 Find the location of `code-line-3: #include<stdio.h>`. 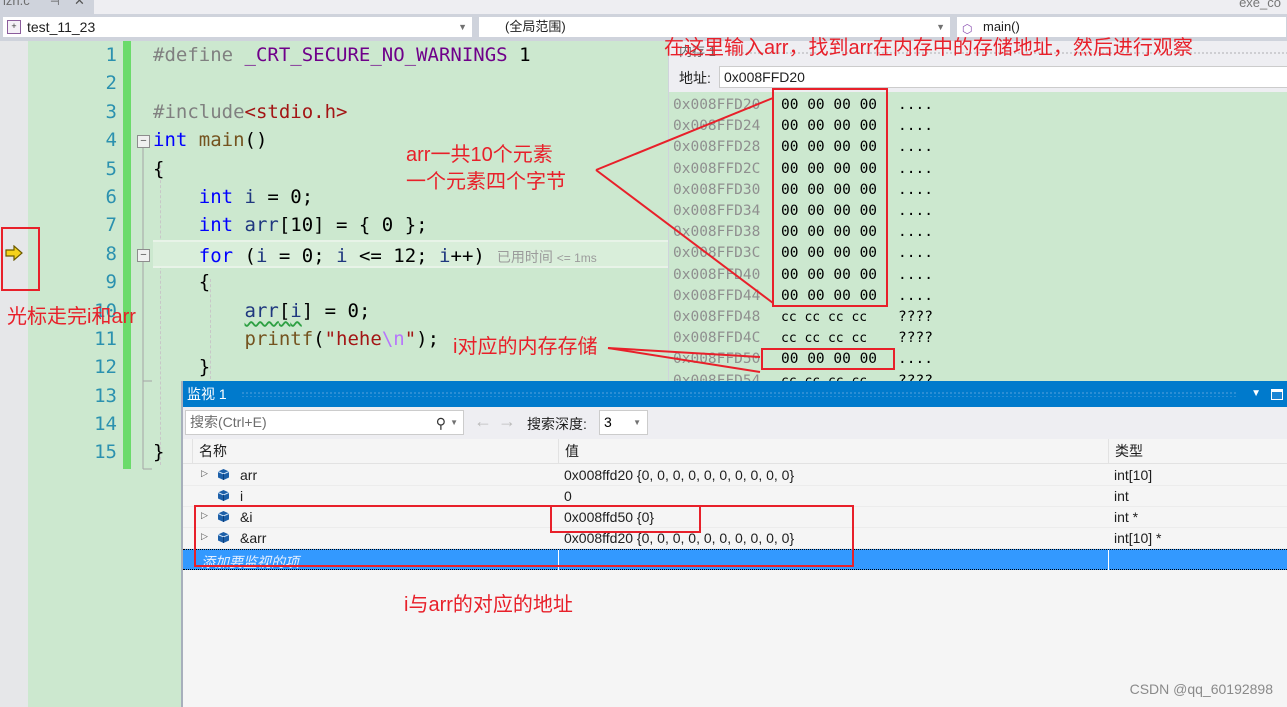

code-line-3: #include<stdio.h> is located at coordinates (410, 112).